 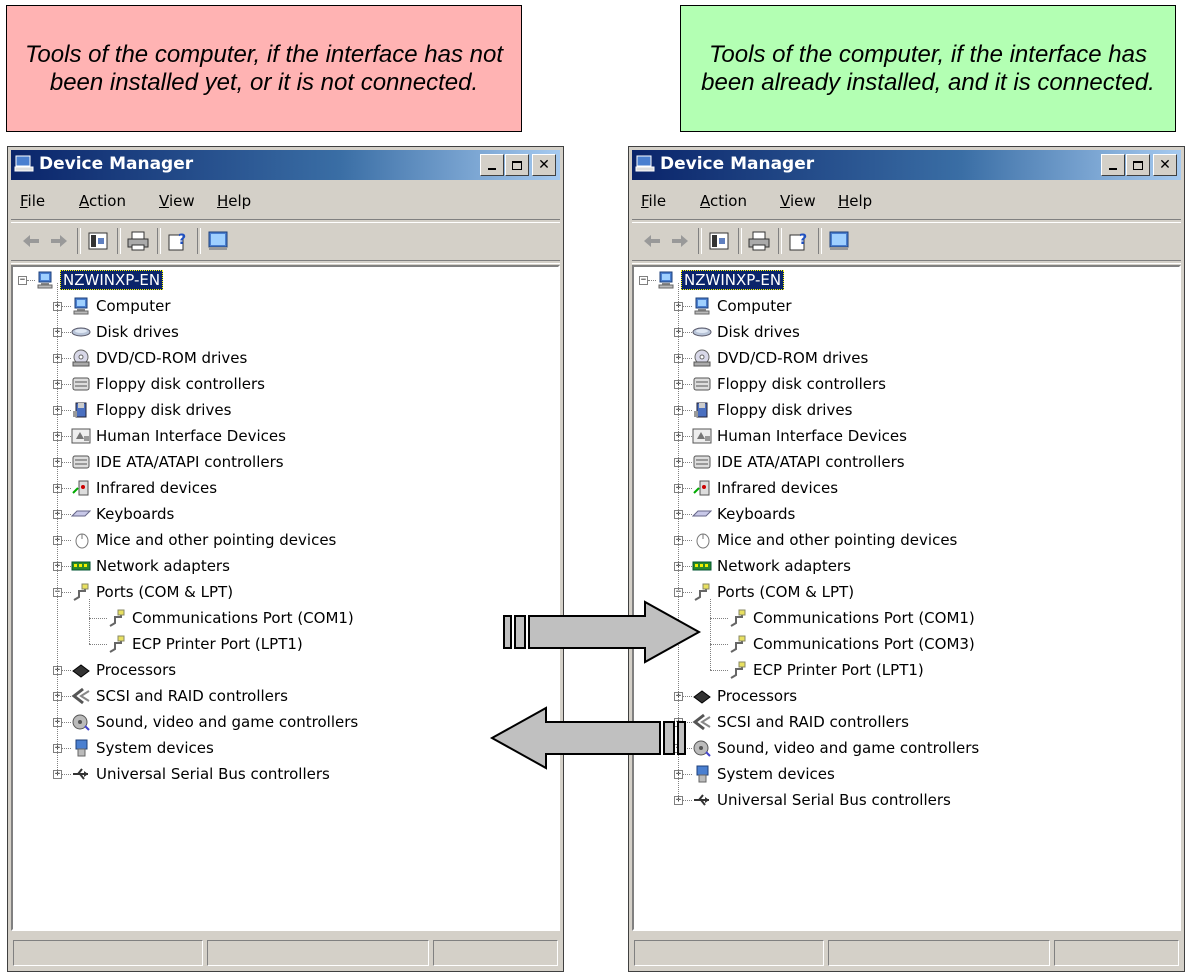 I want to click on tree-item-label: Keyboards, so click(x=135, y=514).